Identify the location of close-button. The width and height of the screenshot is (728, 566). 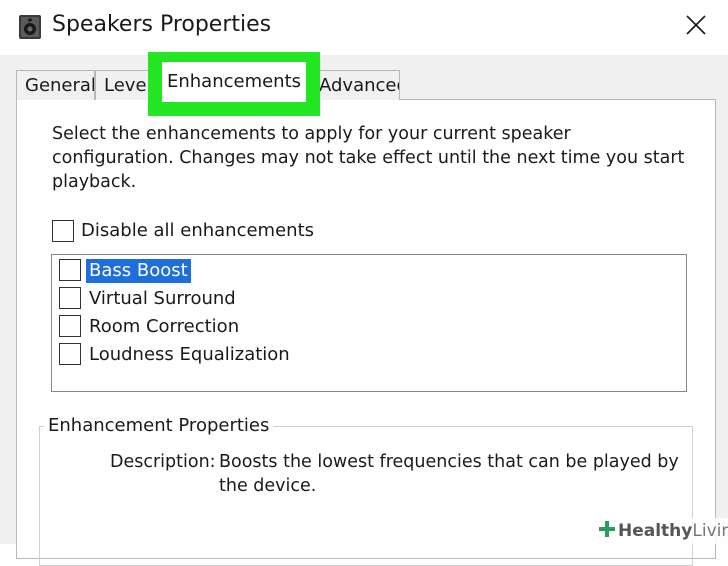
(696, 27).